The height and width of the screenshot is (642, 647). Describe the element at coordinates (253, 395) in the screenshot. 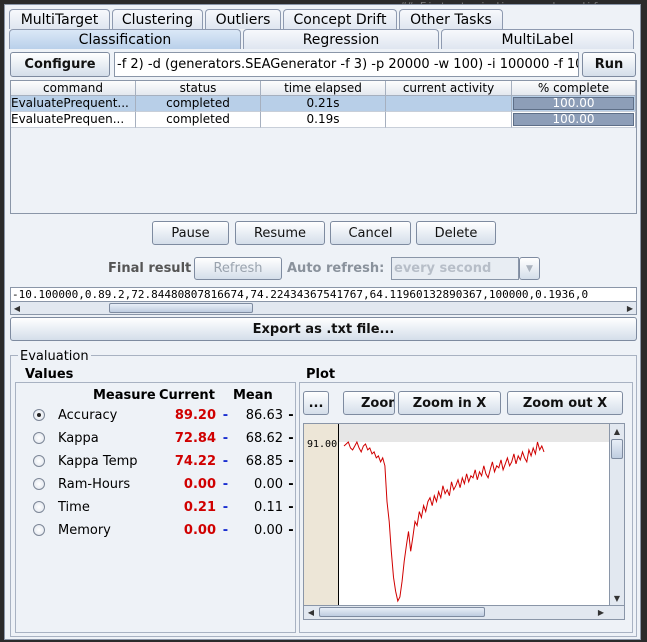

I see `mean-column-header: Mean` at that location.